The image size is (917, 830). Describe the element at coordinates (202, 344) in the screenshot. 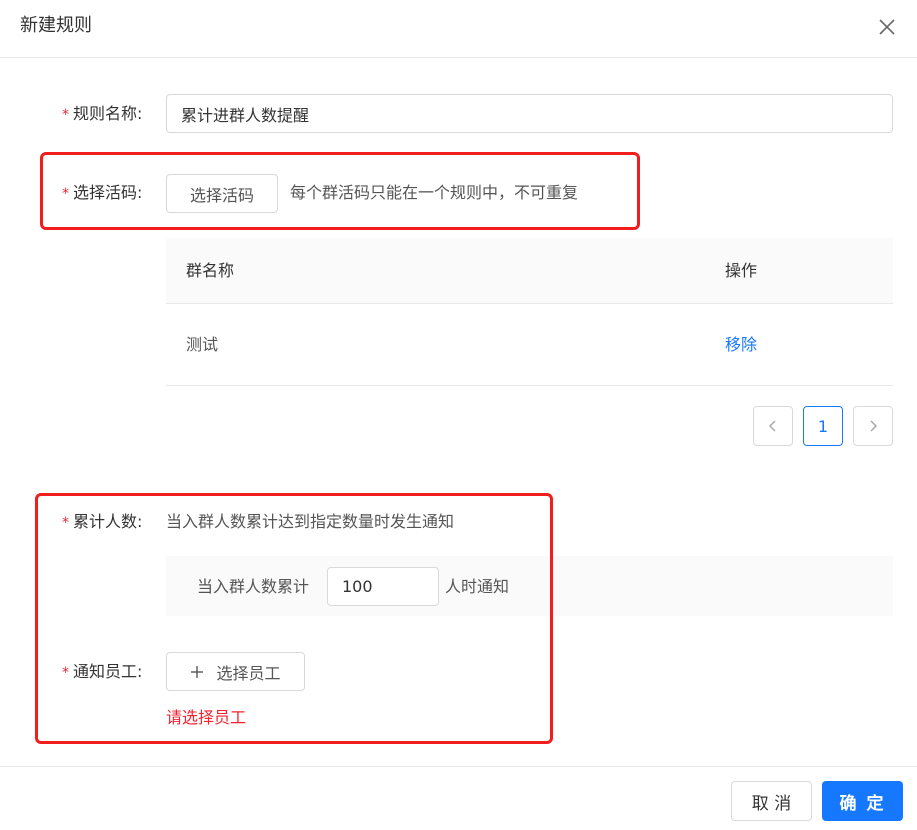

I see `group-name-cell: 测试` at that location.